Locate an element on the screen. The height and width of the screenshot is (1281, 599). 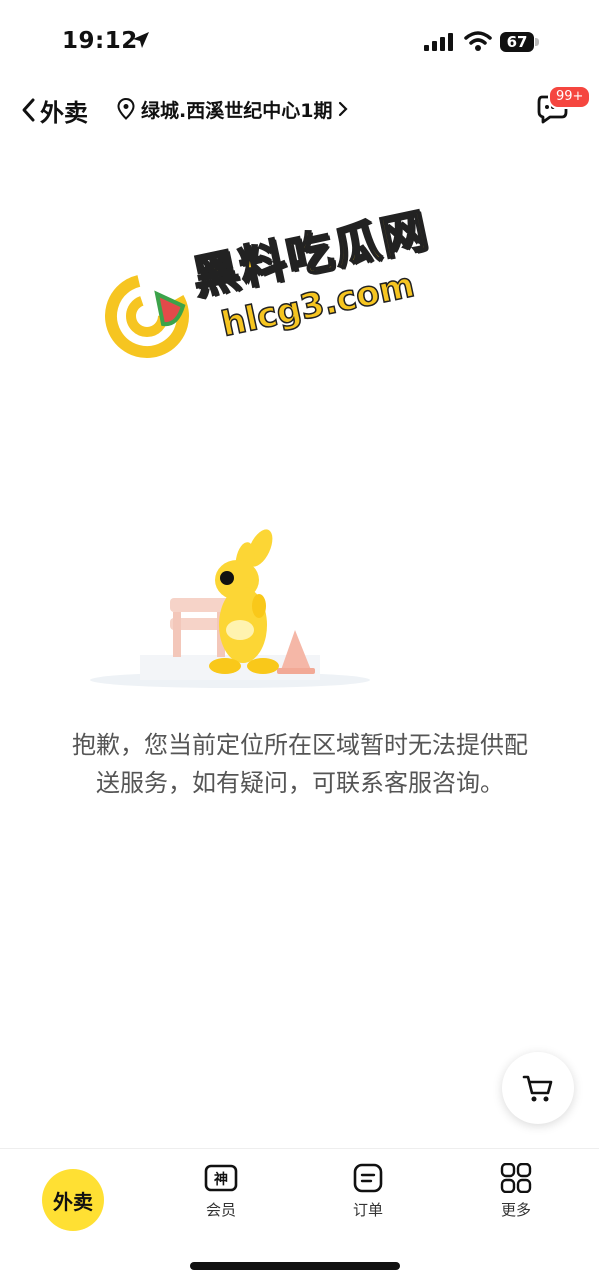
battery-indicator: 67 is located at coordinates (517, 42).